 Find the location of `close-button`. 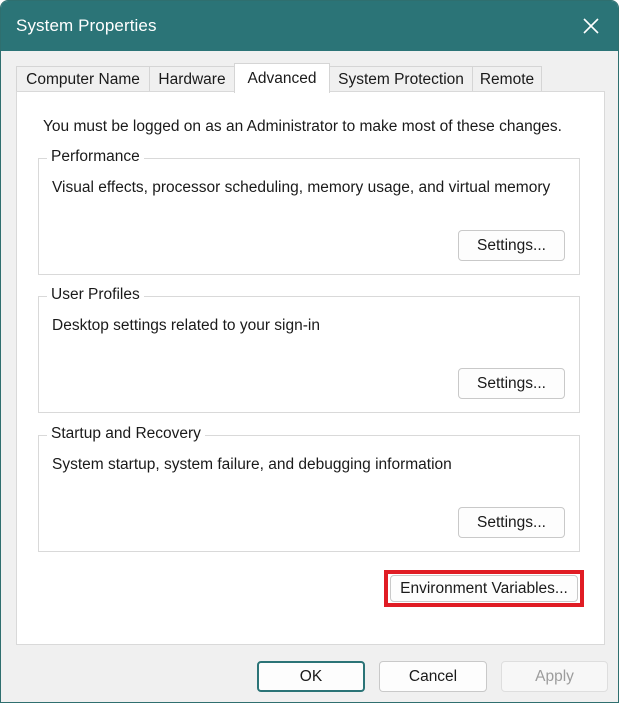

close-button is located at coordinates (591, 26).